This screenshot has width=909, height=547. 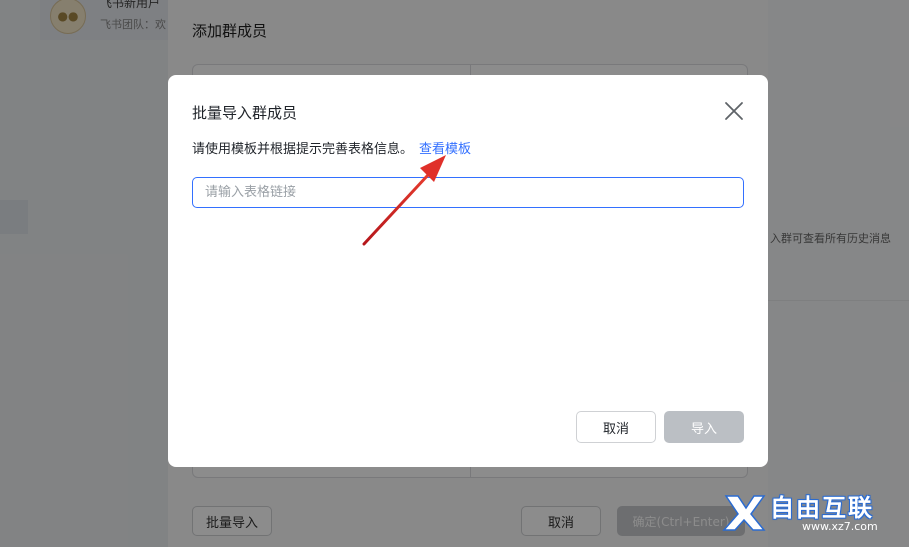 What do you see at coordinates (616, 427) in the screenshot?
I see `modal-cancel-button: 取消` at bounding box center [616, 427].